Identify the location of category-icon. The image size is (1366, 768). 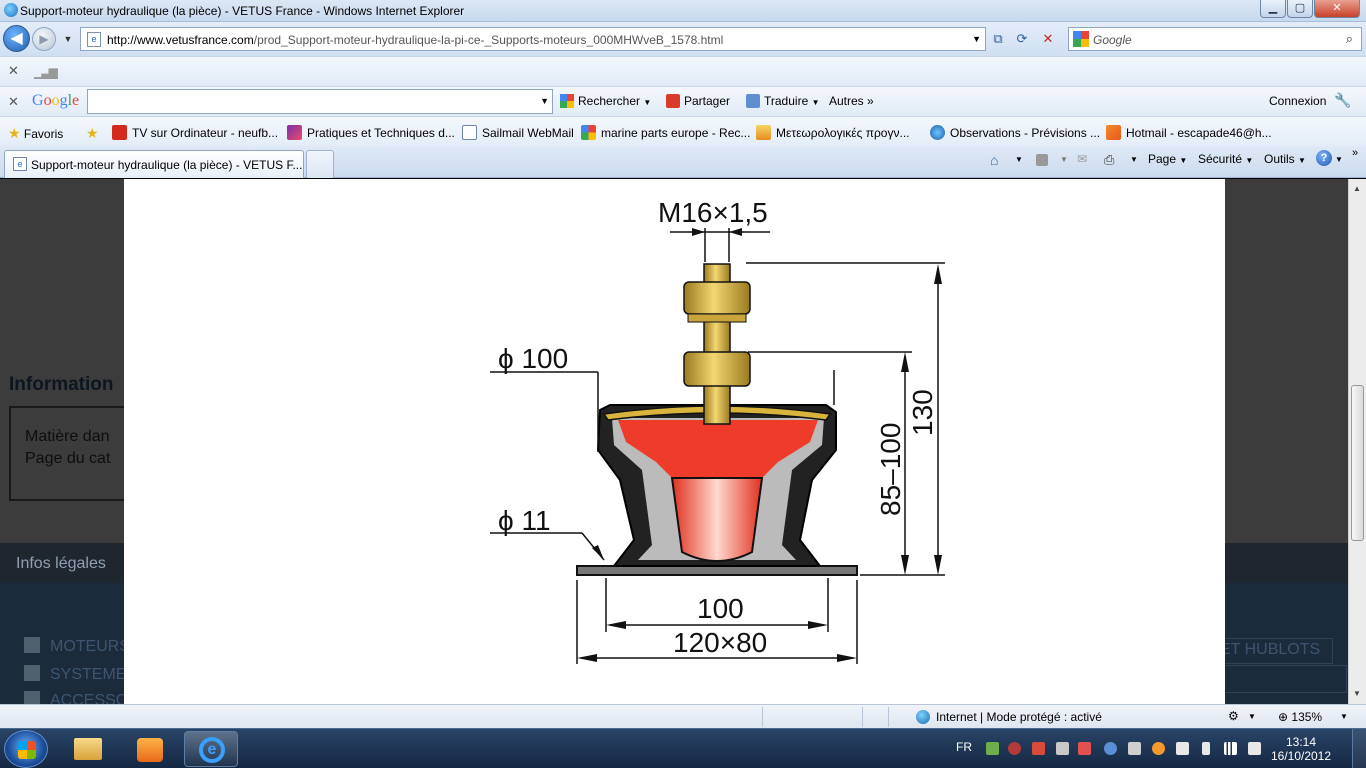
(32, 697).